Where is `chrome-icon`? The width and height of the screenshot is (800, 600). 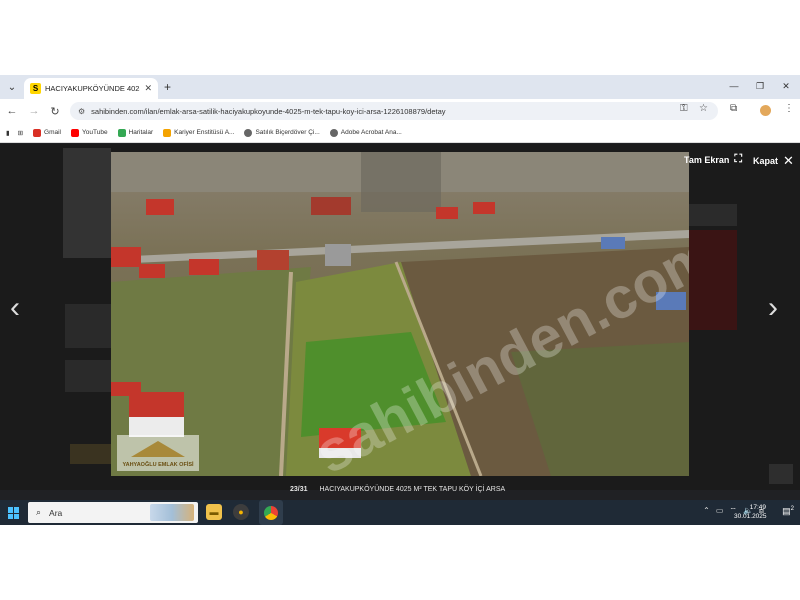 chrome-icon is located at coordinates (271, 512).